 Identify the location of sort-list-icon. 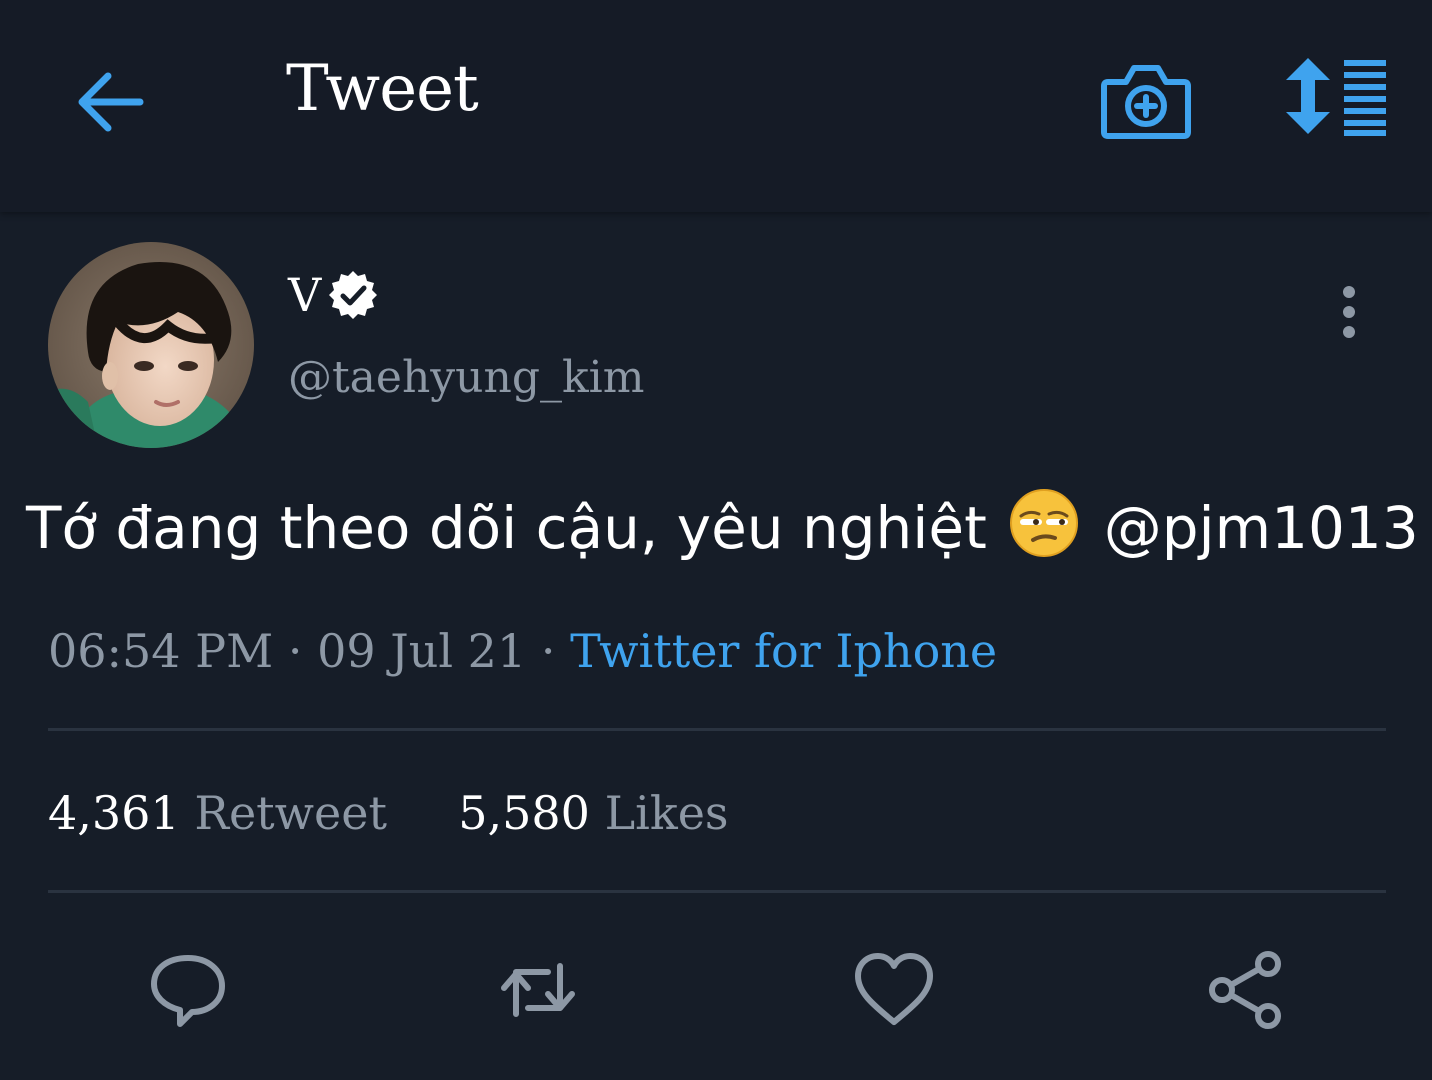
(1336, 97).